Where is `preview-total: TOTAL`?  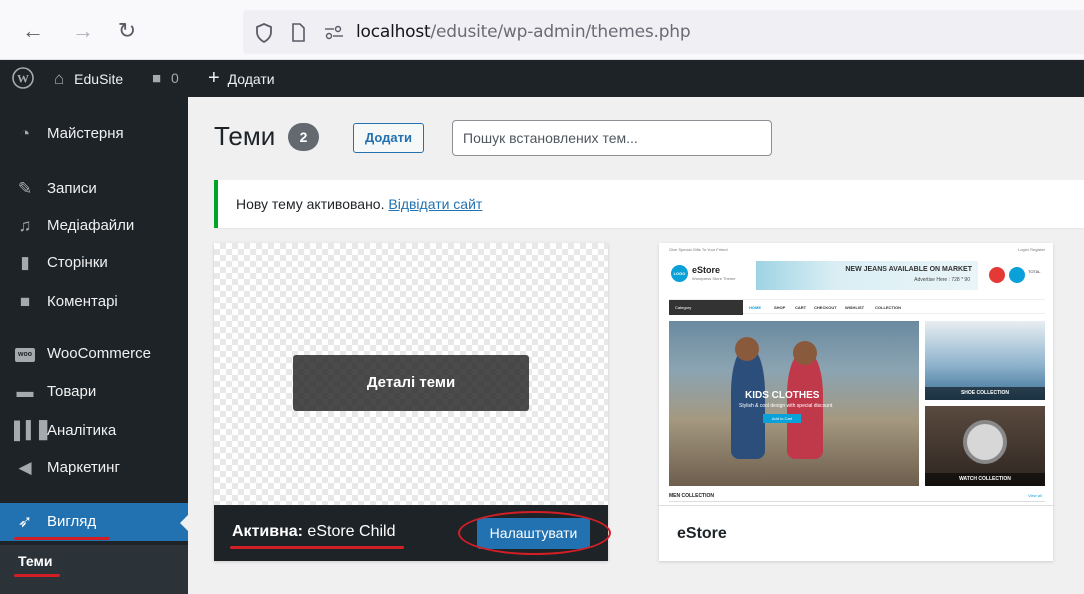
preview-total: TOTAL is located at coordinates (1034, 271).